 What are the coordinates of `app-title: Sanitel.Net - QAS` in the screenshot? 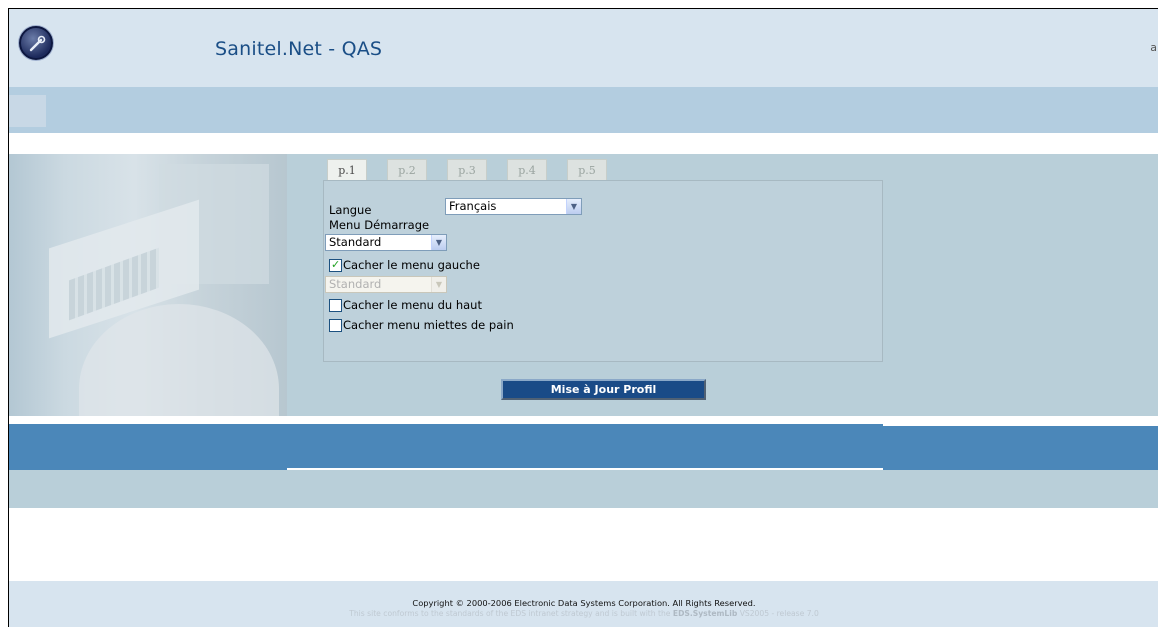 It's located at (299, 49).